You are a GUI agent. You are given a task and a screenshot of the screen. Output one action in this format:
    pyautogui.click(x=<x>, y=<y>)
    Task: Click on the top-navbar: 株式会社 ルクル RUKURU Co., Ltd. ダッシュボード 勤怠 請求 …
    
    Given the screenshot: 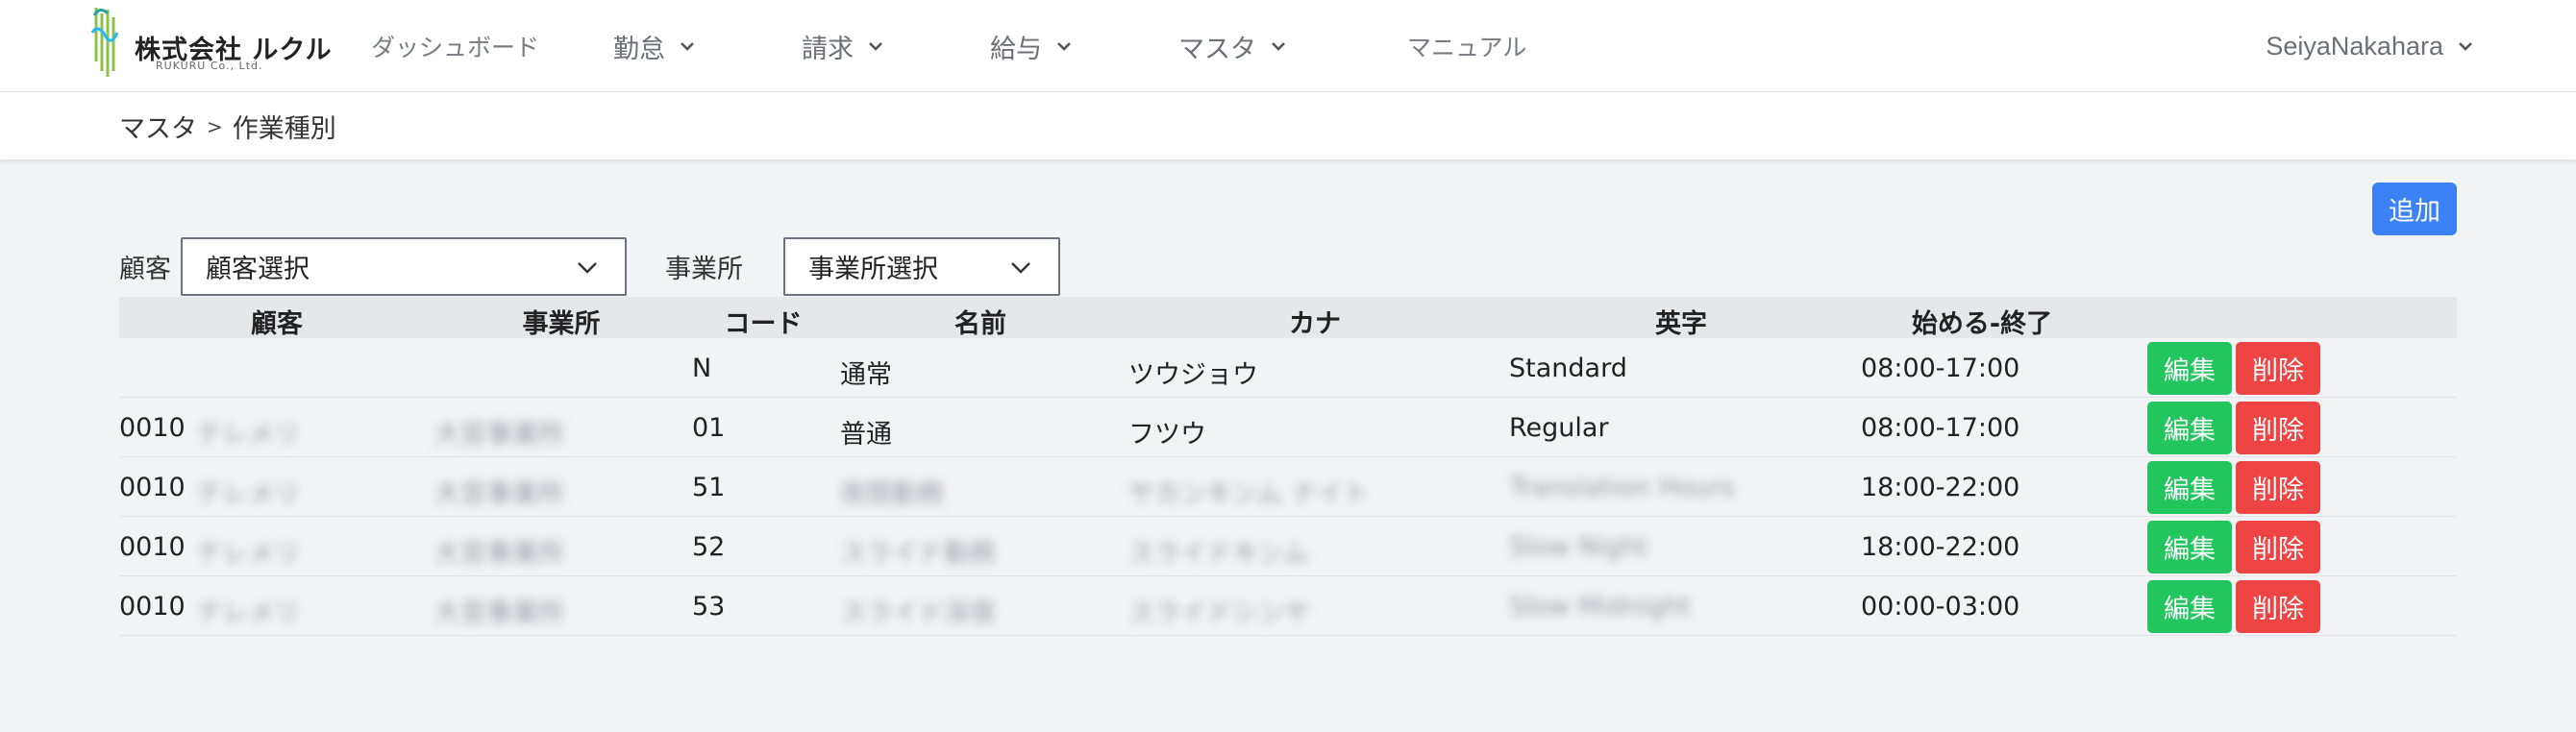 What is the action you would take?
    pyautogui.click(x=1288, y=46)
    